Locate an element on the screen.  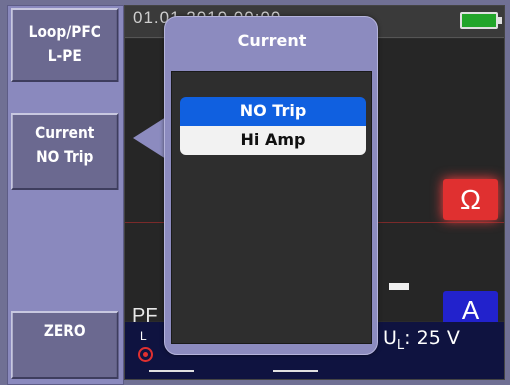
ul-symbol: U is located at coordinates (390, 338).